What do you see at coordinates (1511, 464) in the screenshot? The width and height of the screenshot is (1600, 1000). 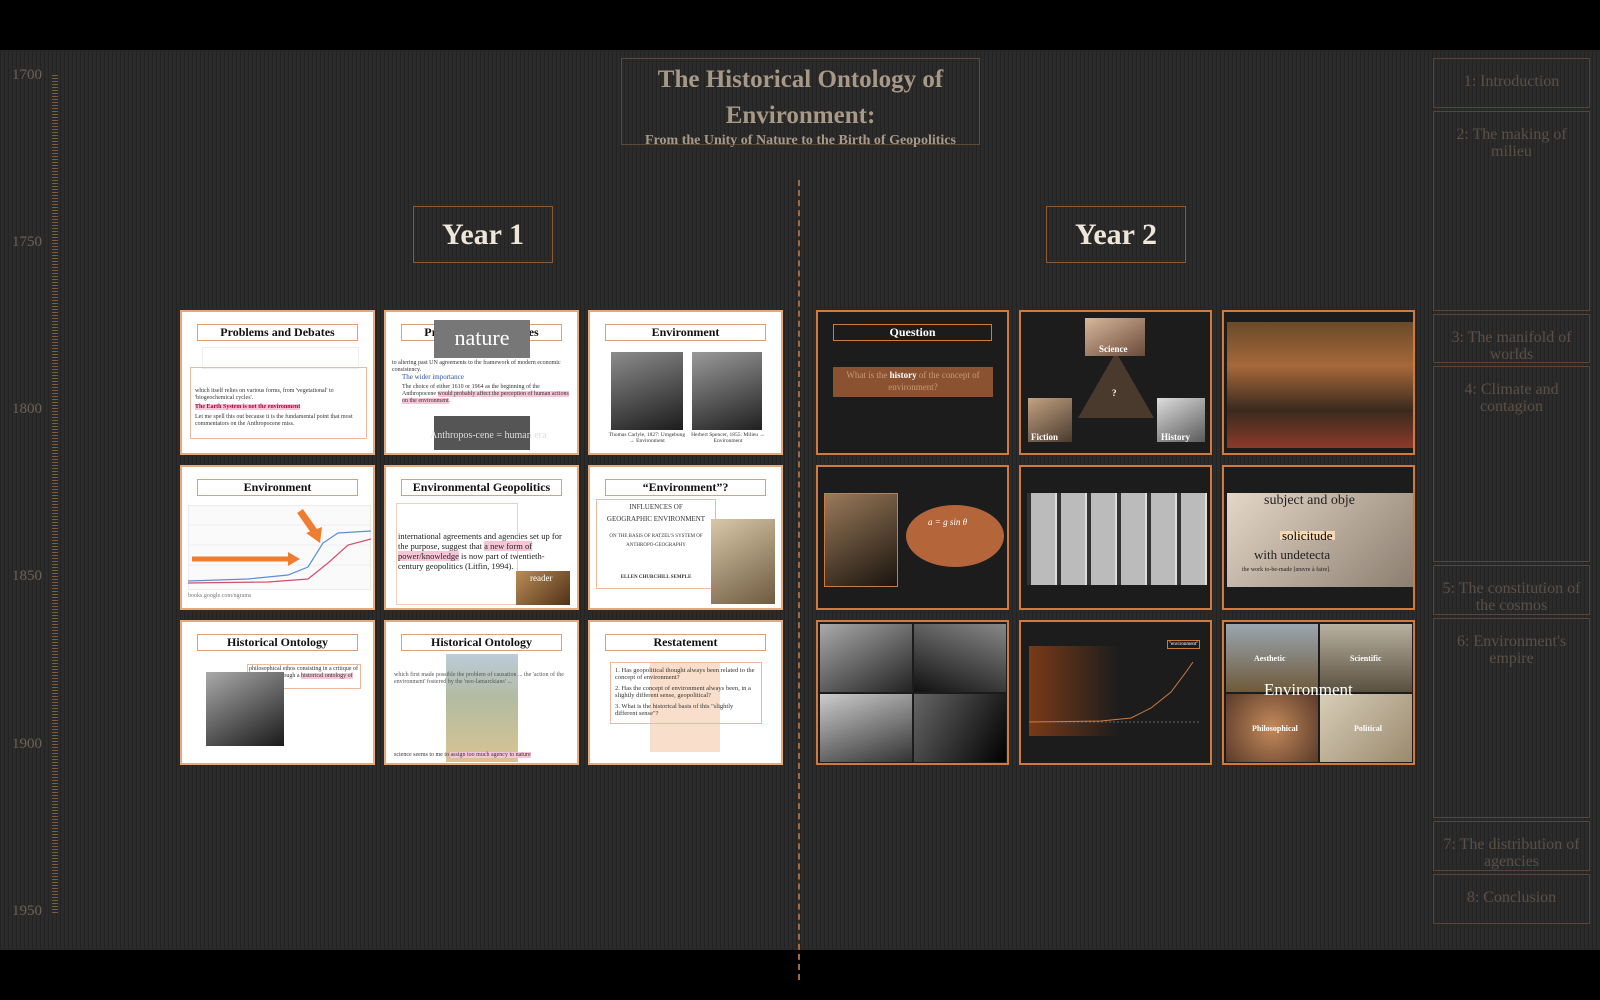 I see `section-climate-contagion: 4: Climate and contagion` at bounding box center [1511, 464].